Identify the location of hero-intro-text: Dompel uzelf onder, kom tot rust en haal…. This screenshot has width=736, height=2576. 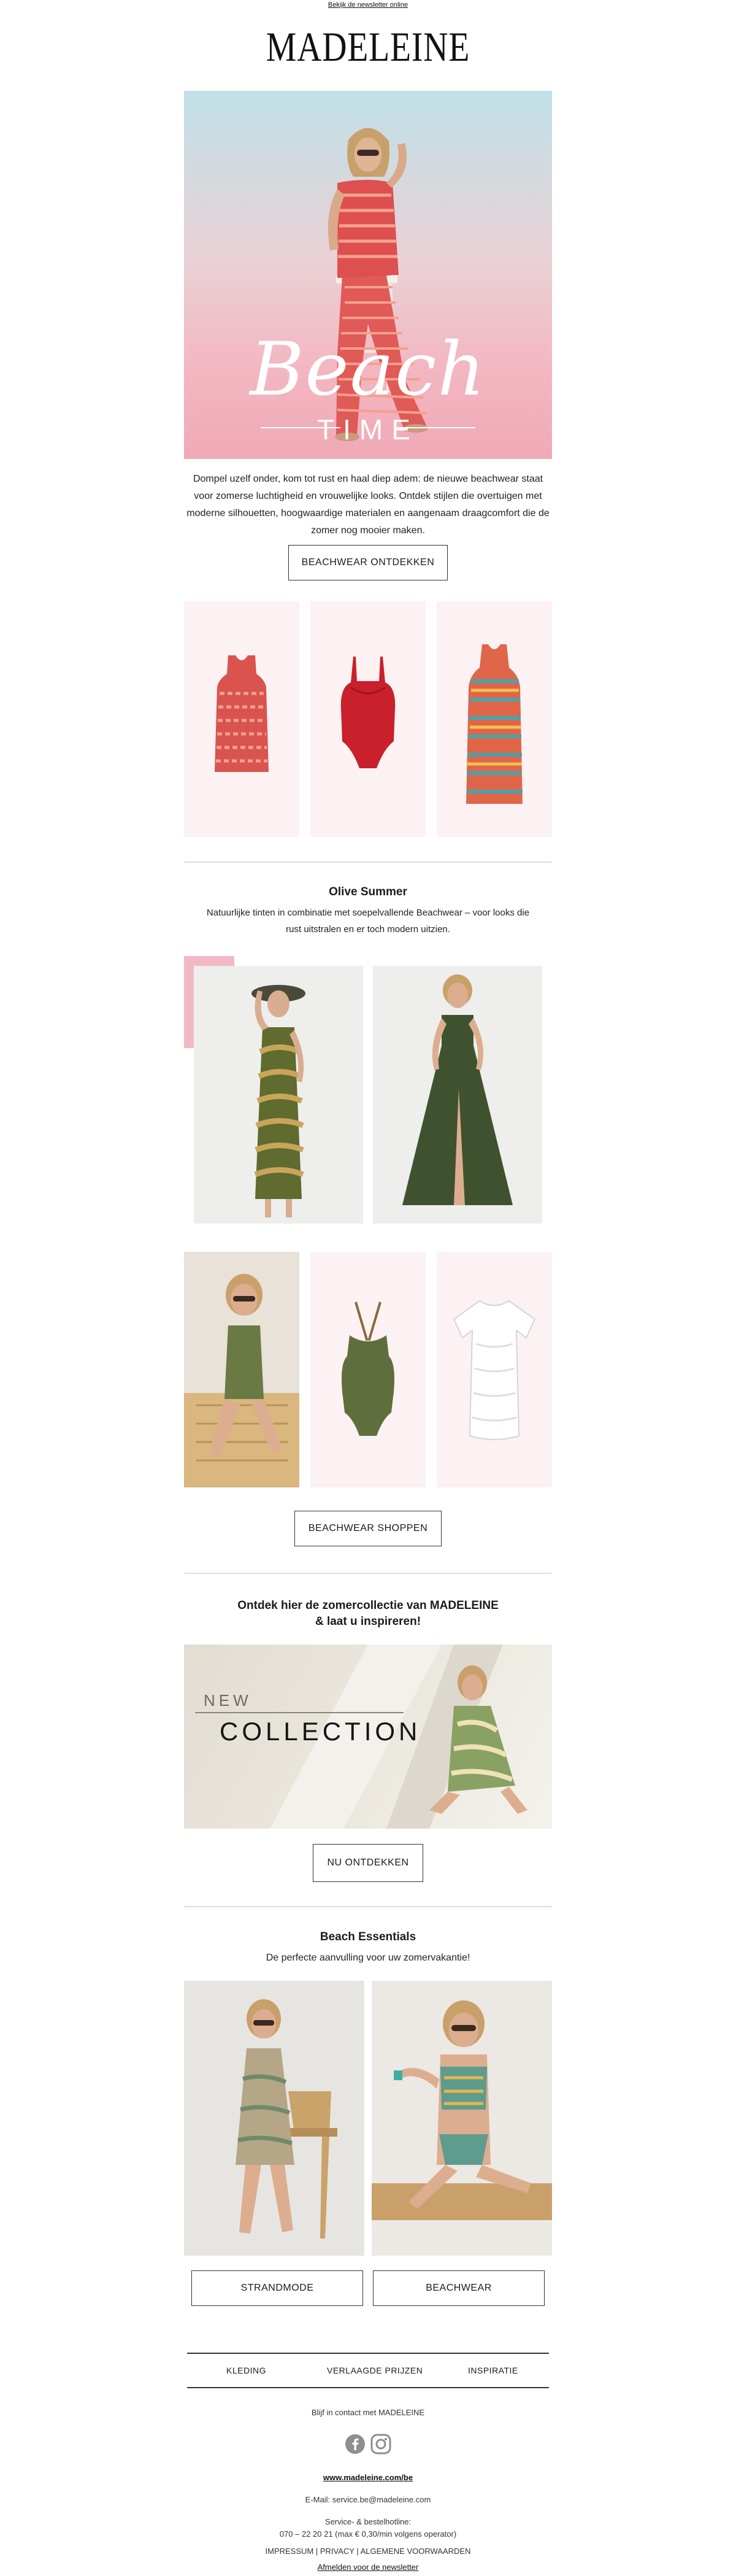
(368, 505).